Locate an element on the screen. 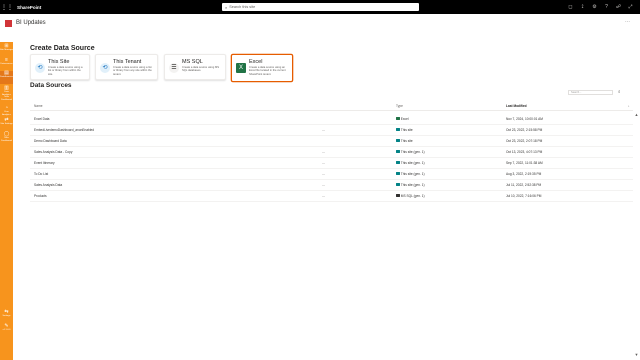  suite-icons: ◻ ⟟ ⚙ ? ☍ ⤢ is located at coordinates (600, 7).